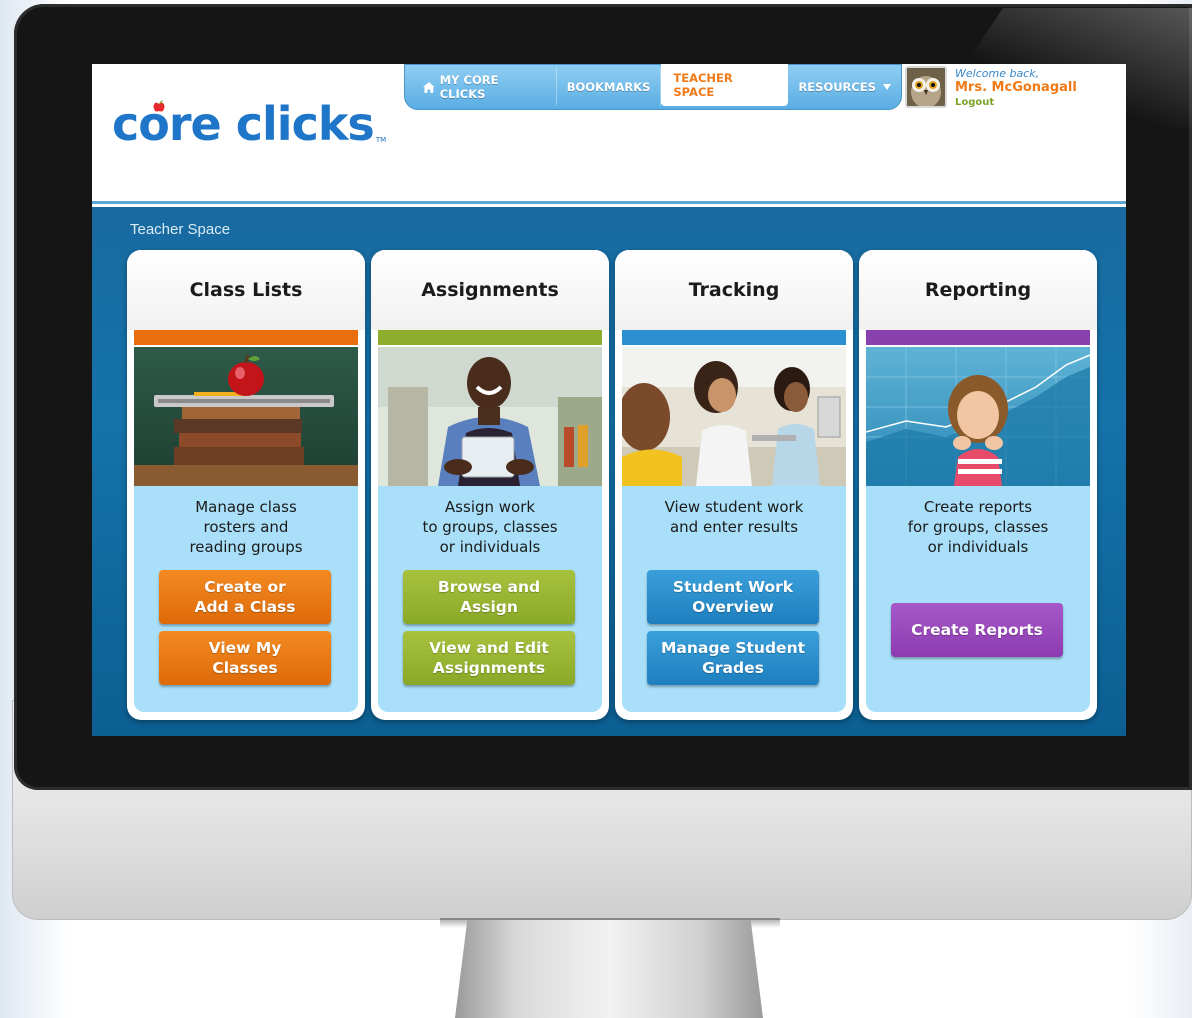 The image size is (1192, 1018). What do you see at coordinates (246, 527) in the screenshot?
I see `card-description: Manage class rosters and reading groups` at bounding box center [246, 527].